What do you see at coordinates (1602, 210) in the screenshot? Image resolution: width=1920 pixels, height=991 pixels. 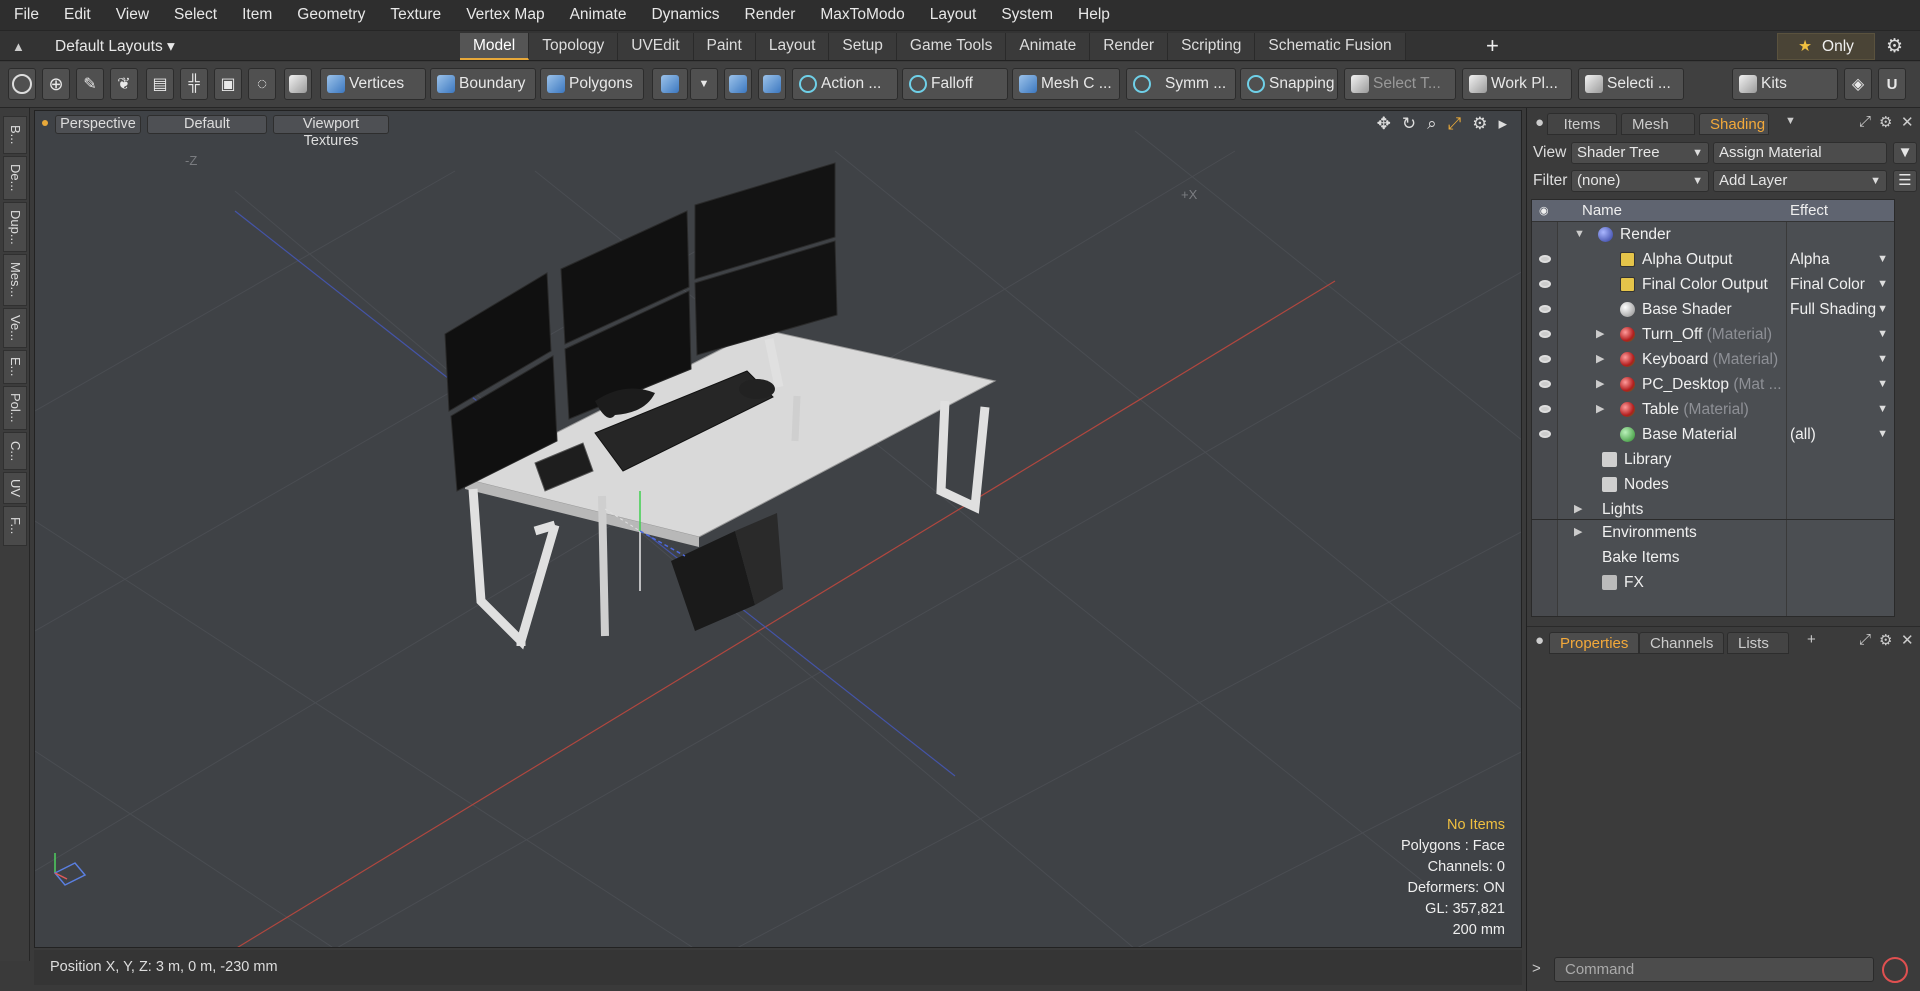 I see `column-name: Name` at bounding box center [1602, 210].